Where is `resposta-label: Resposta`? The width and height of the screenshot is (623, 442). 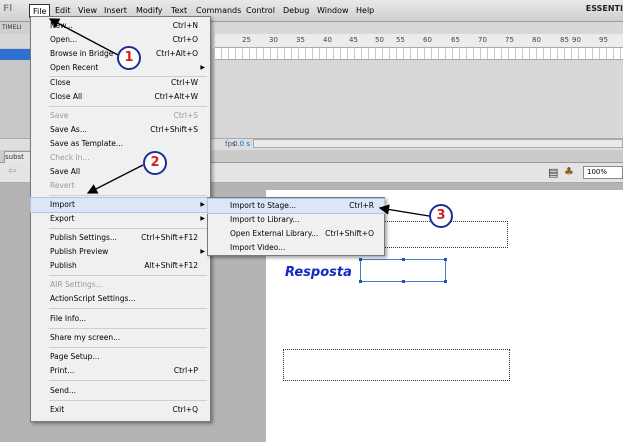
resposta-label: Resposta is located at coordinates (318, 272).